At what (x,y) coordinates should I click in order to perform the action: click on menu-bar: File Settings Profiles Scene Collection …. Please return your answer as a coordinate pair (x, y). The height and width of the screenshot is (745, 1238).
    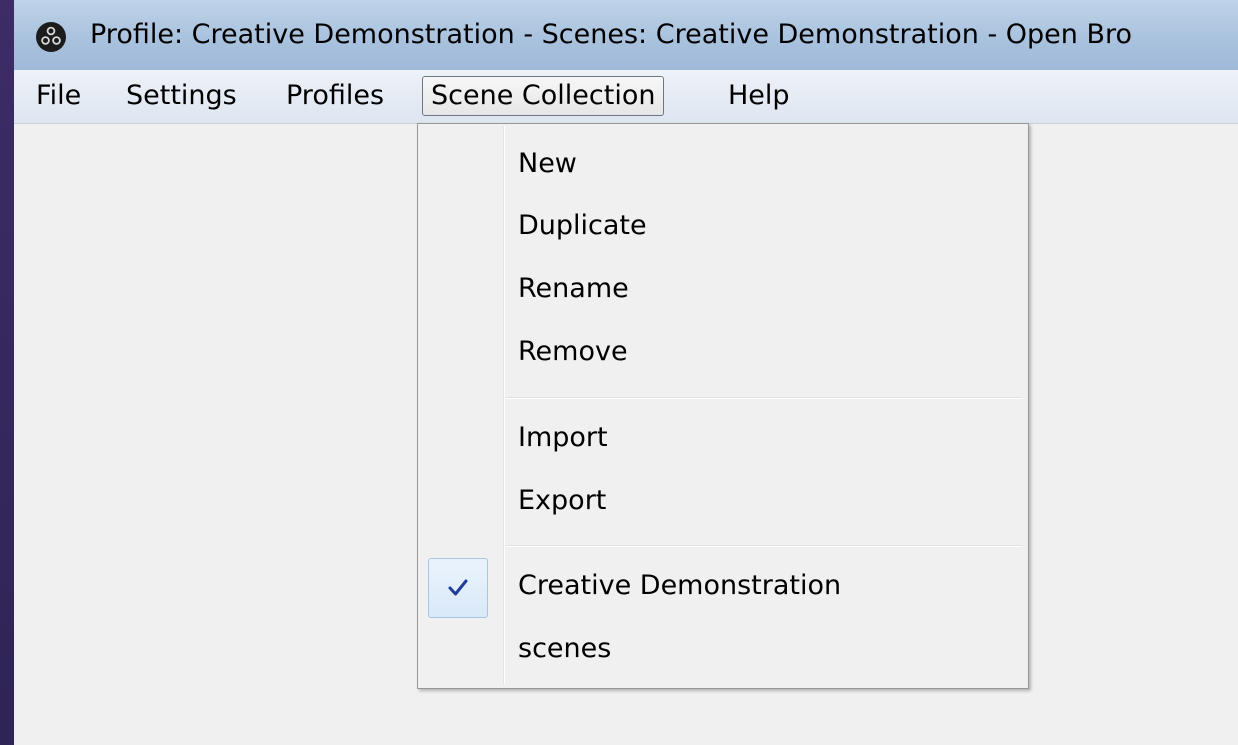
    Looking at the image, I should click on (626, 97).